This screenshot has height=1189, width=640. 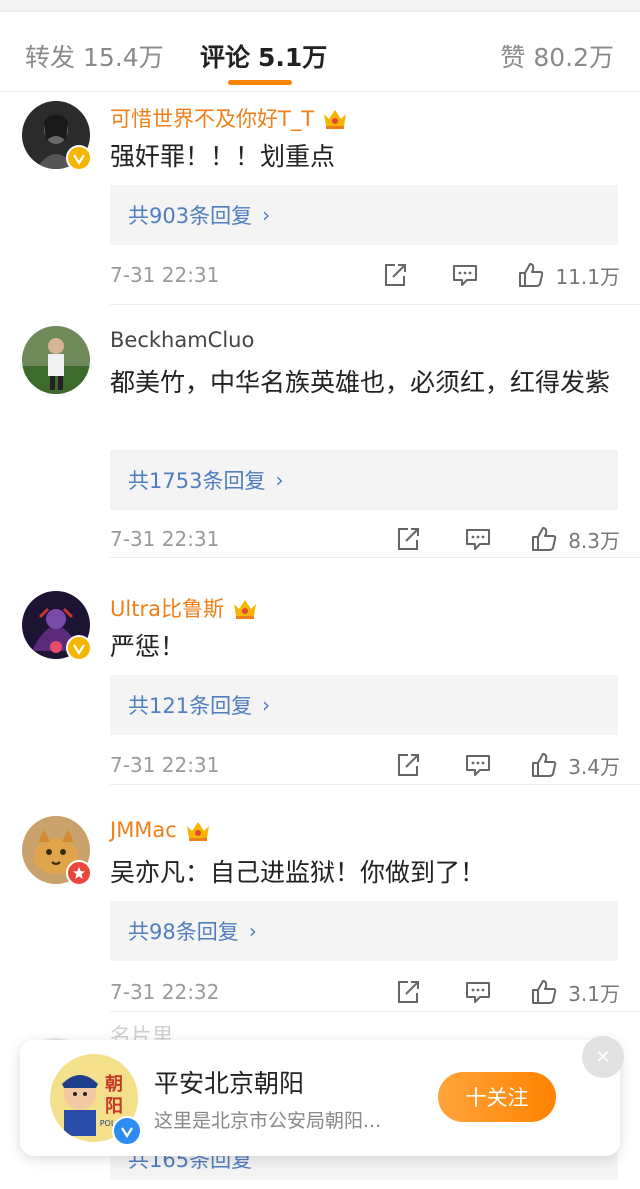 What do you see at coordinates (298, 872) in the screenshot?
I see `comment-text: 吴亦凡：自己进监狱！你做到了！` at bounding box center [298, 872].